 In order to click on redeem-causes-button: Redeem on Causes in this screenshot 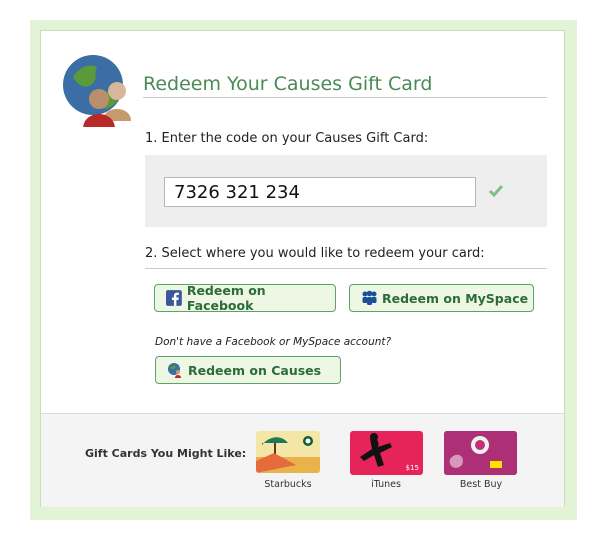, I will do `click(248, 370)`.